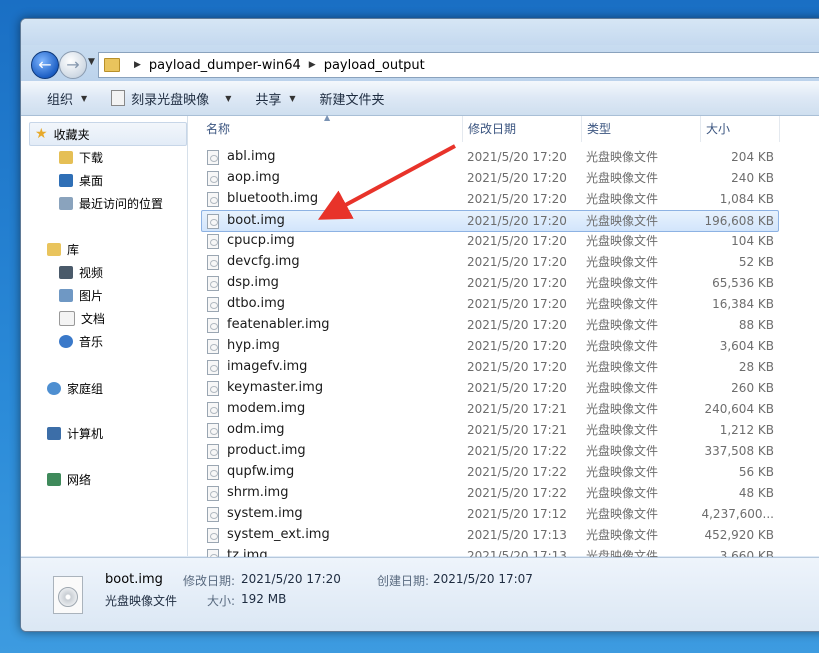 The height and width of the screenshot is (653, 819). I want to click on sidebar-item-network: 网络, so click(69, 479).